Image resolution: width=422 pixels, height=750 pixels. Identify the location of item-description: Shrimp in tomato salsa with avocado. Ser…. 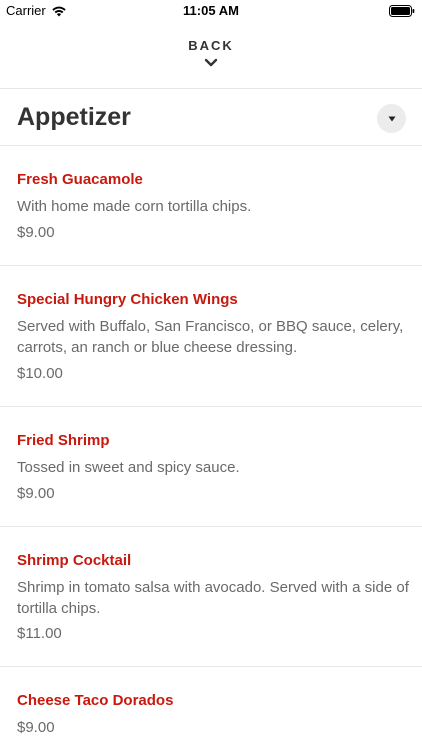
(213, 598).